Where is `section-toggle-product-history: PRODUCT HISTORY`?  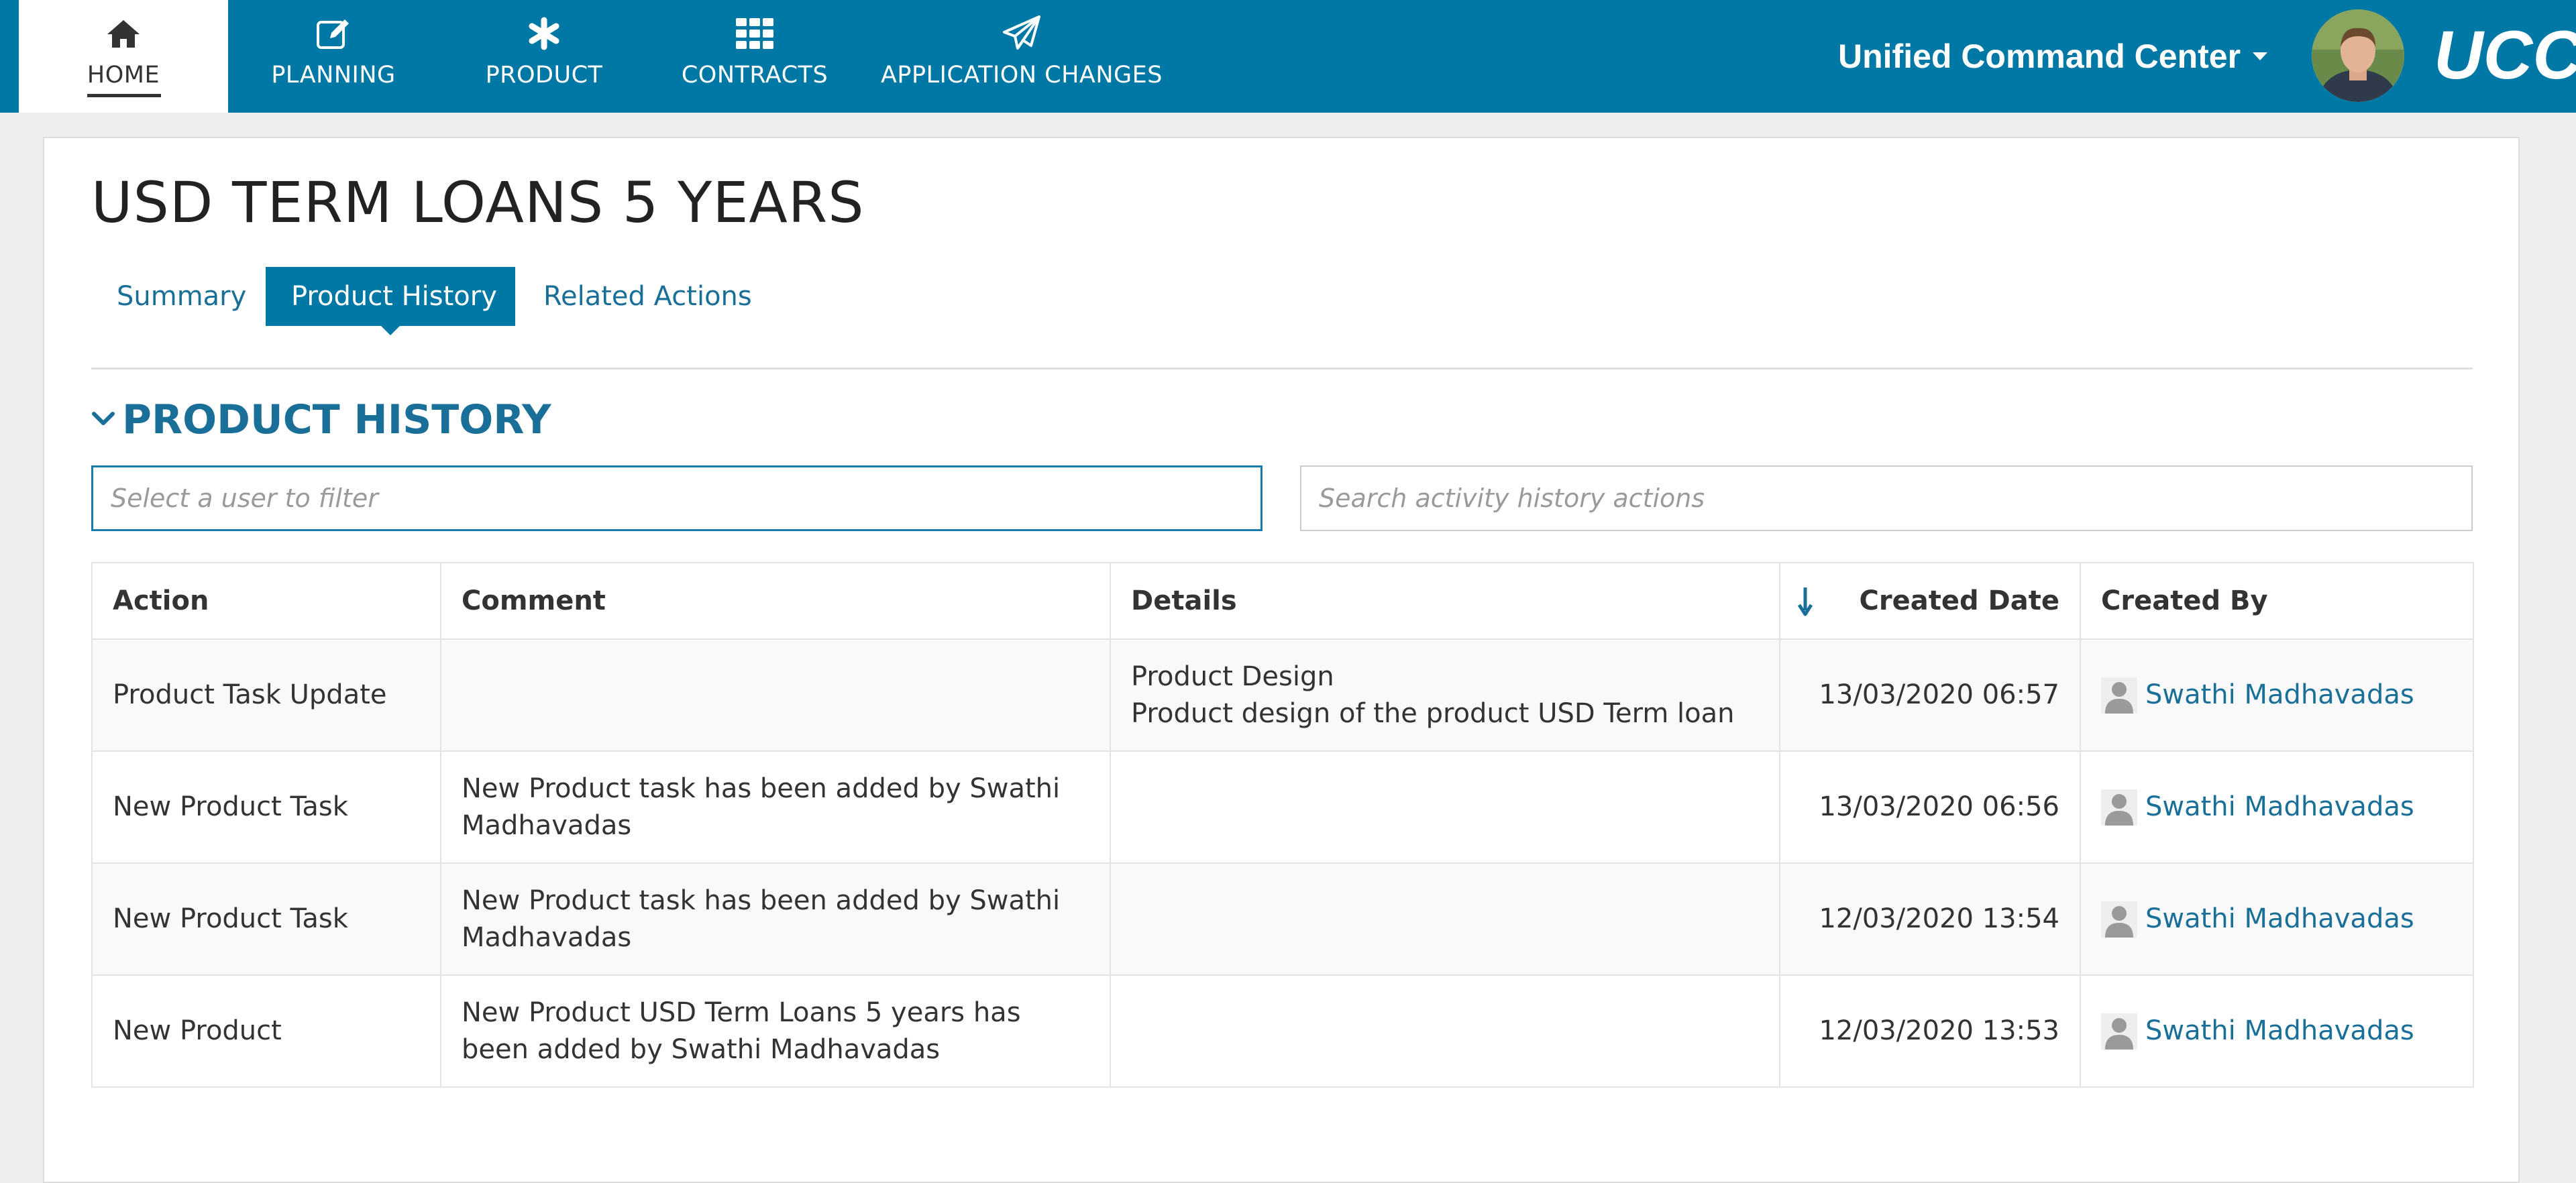 section-toggle-product-history: PRODUCT HISTORY is located at coordinates (321, 420).